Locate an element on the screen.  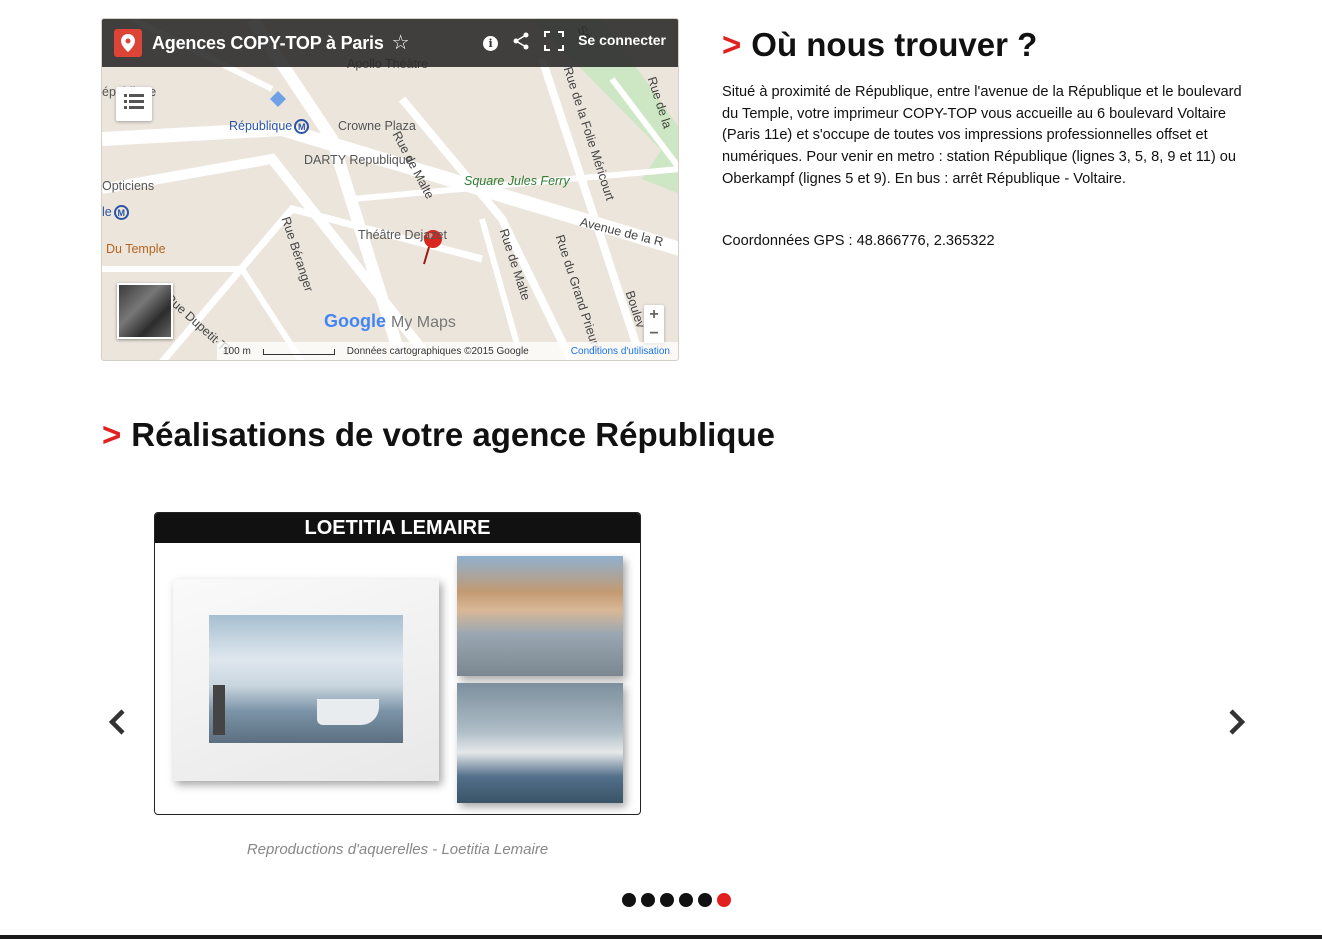
where-title-text: Où nous trouver ? is located at coordinates (894, 44).